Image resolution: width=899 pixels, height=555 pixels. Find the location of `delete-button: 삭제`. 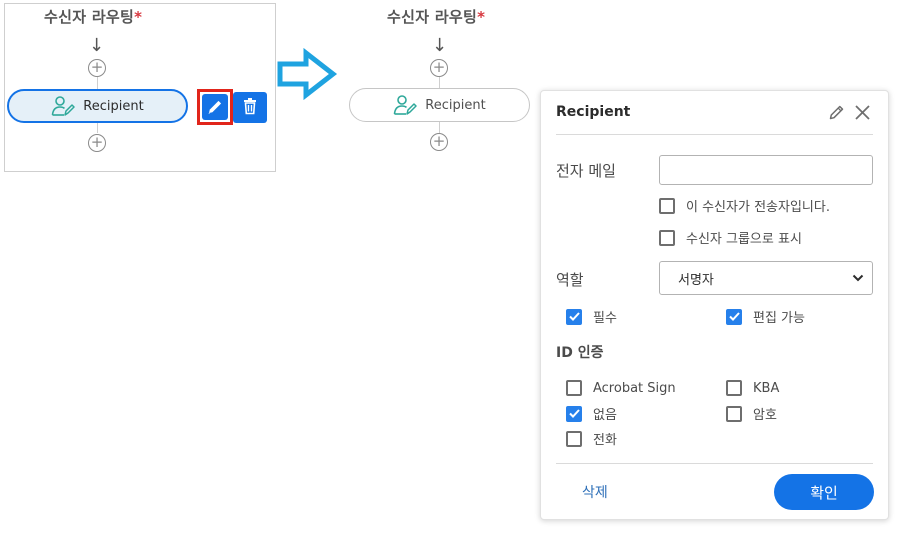

delete-button: 삭제 is located at coordinates (595, 492).